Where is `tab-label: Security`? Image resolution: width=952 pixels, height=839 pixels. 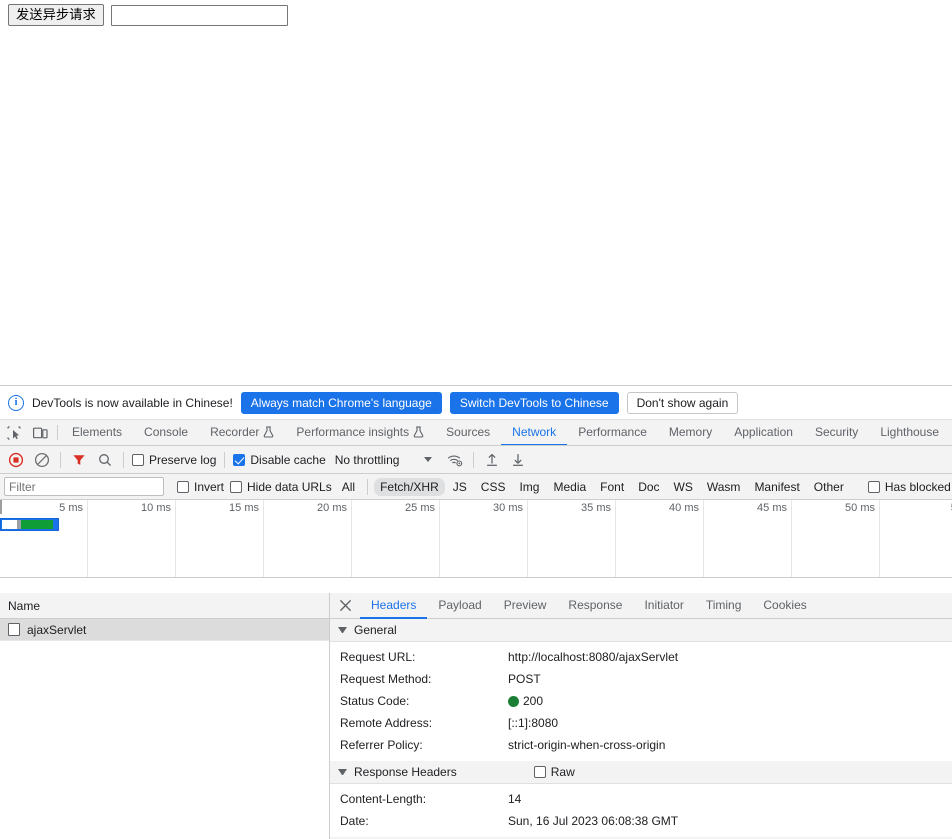 tab-label: Security is located at coordinates (836, 432).